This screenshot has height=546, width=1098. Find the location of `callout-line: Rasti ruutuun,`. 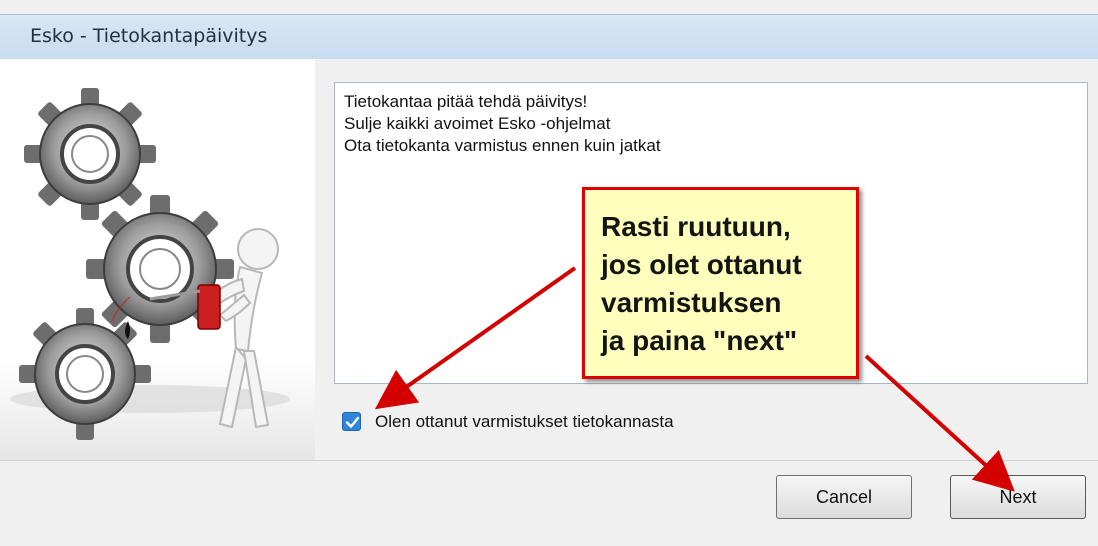

callout-line: Rasti ruutuun, is located at coordinates (696, 226).